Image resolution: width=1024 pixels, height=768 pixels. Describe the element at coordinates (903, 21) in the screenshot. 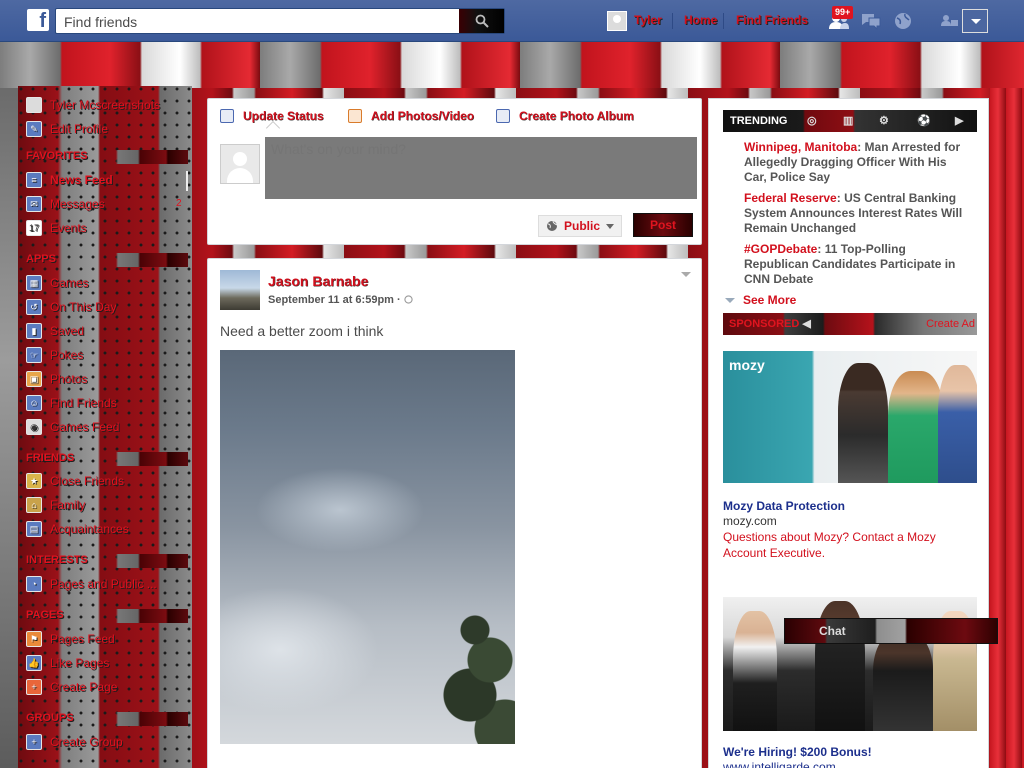

I see `notifications-globe-icon` at that location.